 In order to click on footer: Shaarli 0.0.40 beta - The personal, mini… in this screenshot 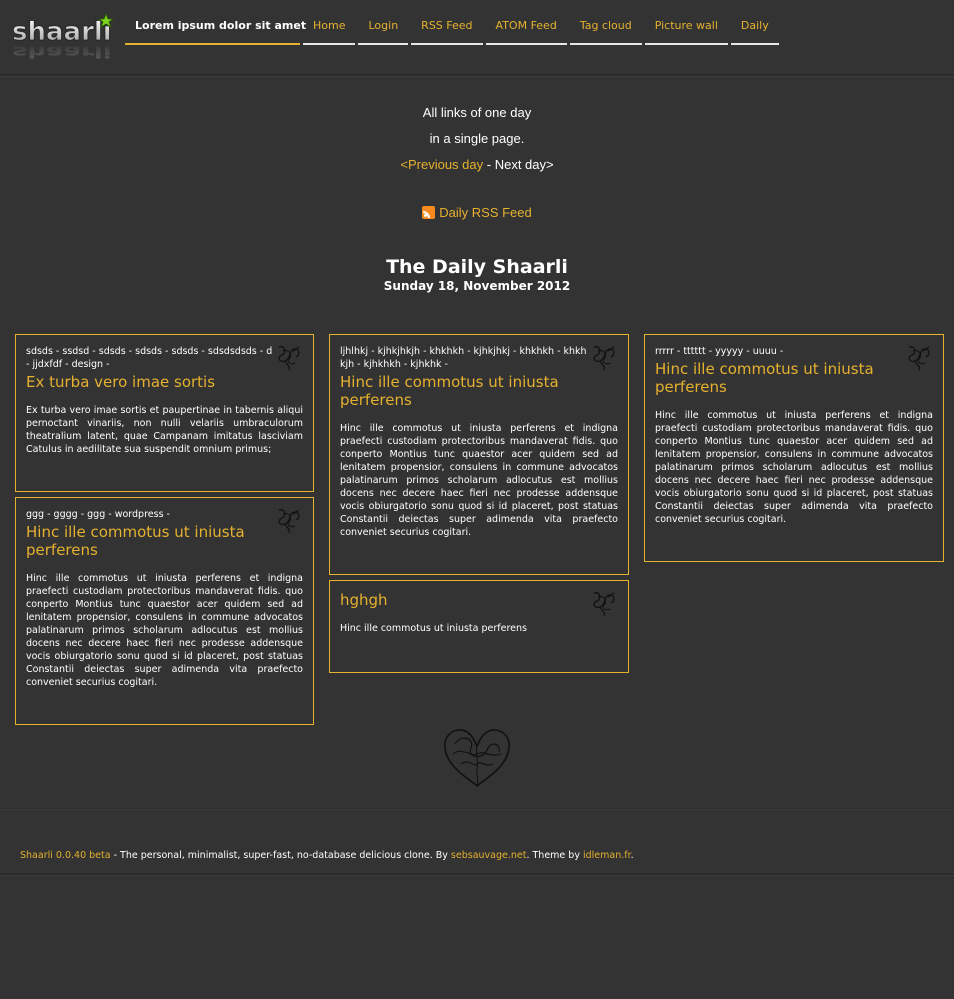, I will do `click(477, 855)`.